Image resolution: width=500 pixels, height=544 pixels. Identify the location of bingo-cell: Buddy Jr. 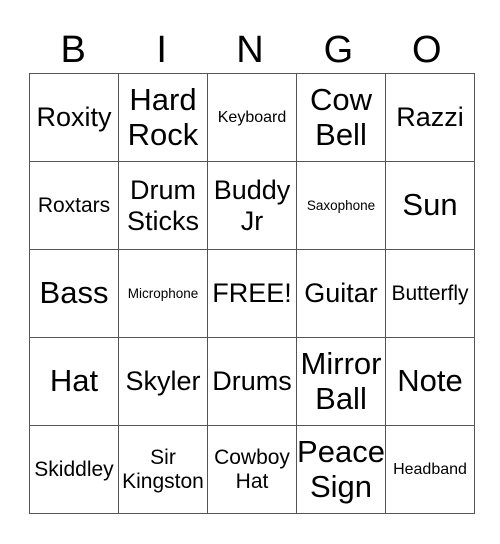
(252, 205).